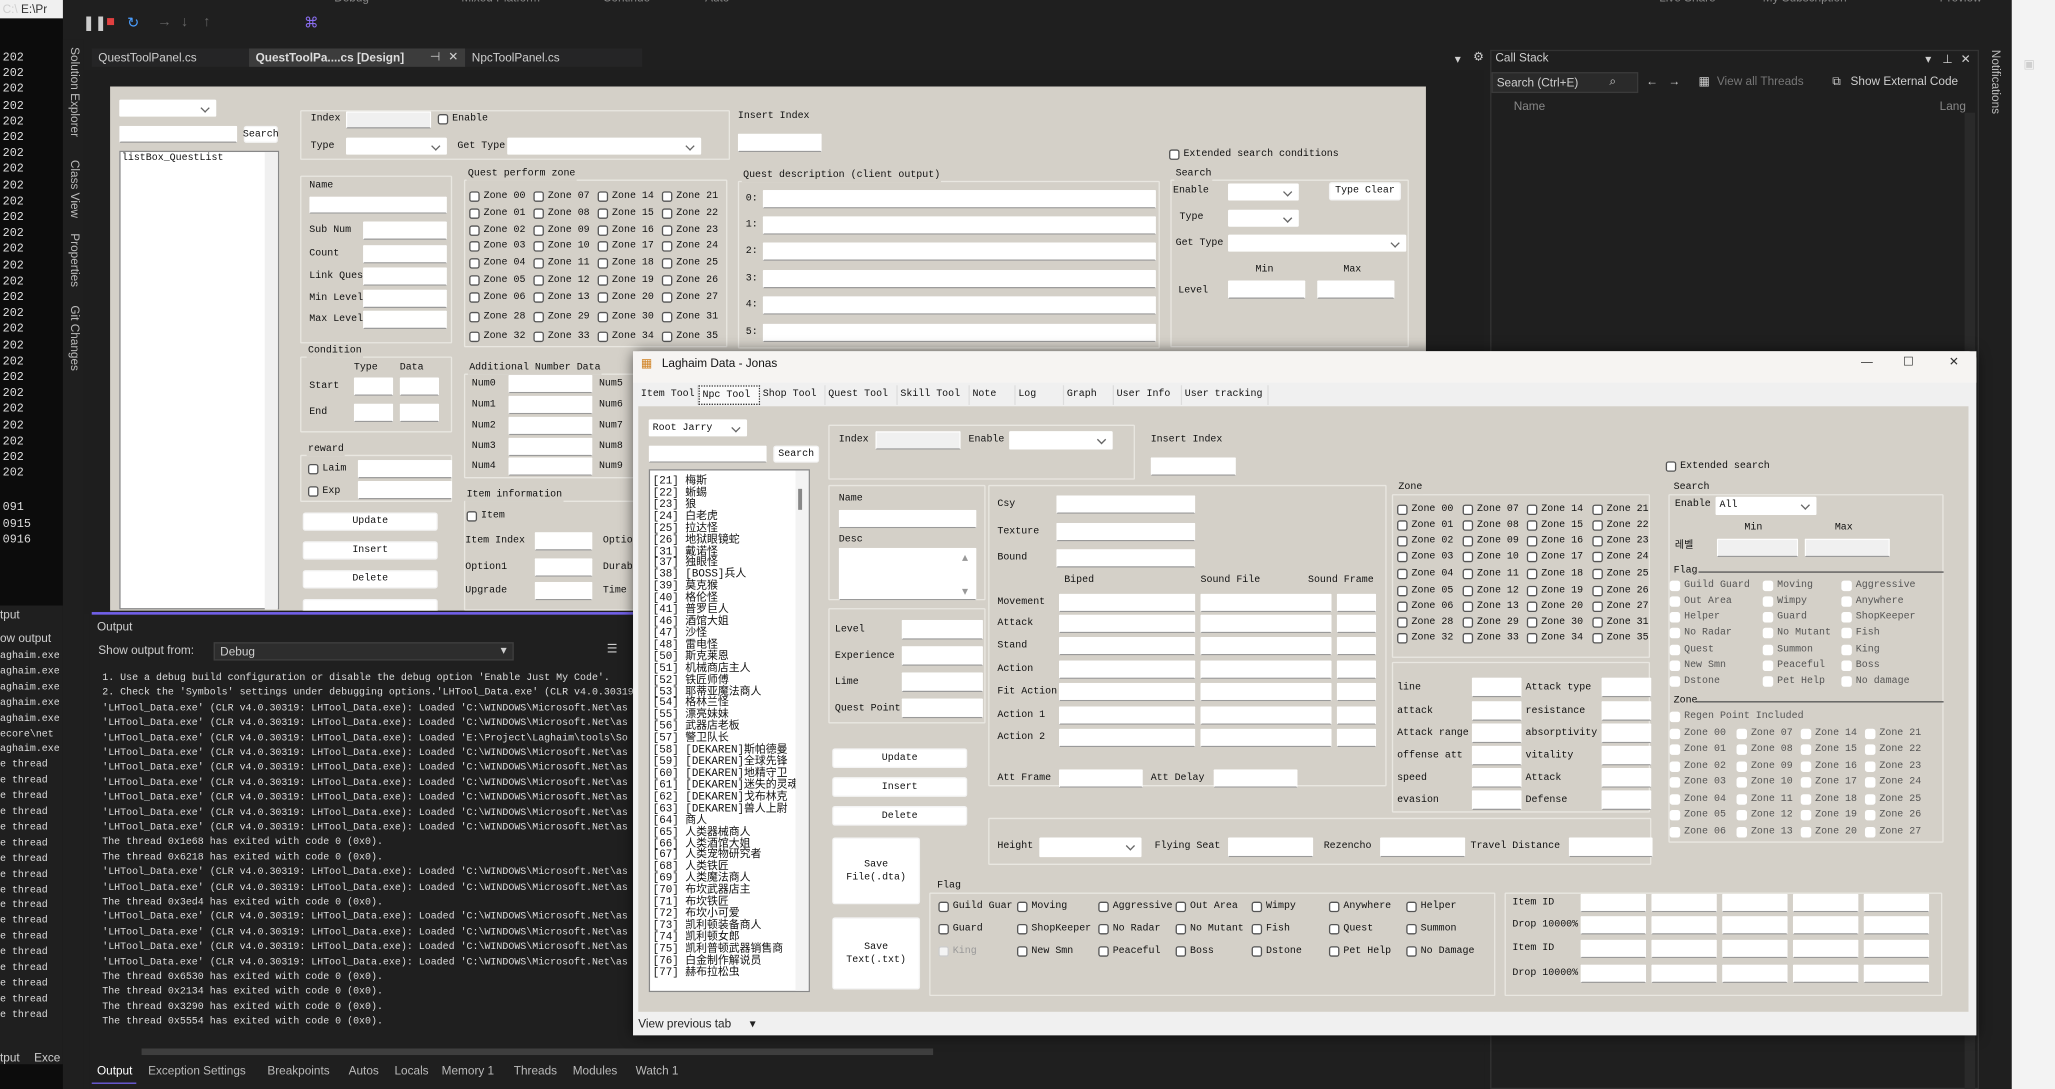  I want to click on pin-icon: ⊣, so click(435, 57).